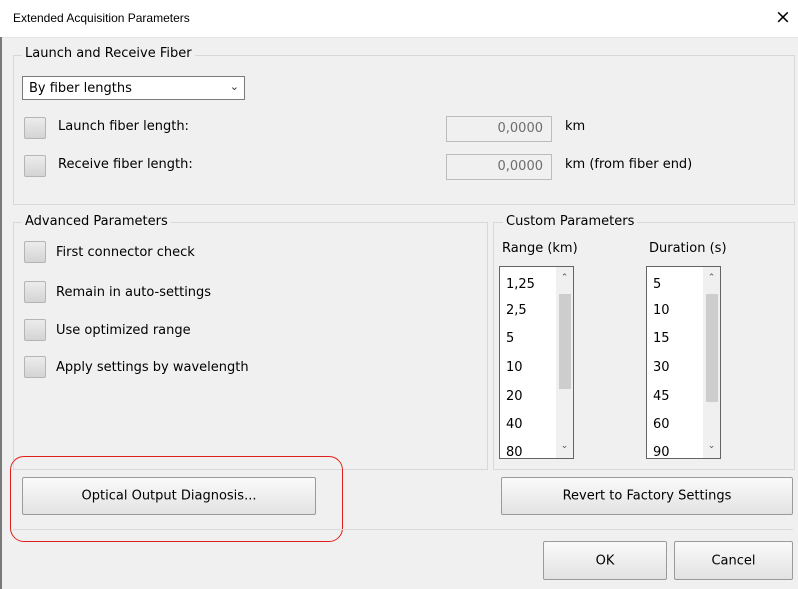 The height and width of the screenshot is (589, 798). I want to click on dialog-title: Extended Acquisition Parameters, so click(101, 18).